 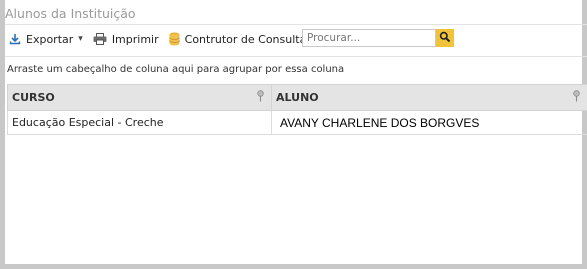 I want to click on column-header-label: CURSO, so click(x=33, y=97).